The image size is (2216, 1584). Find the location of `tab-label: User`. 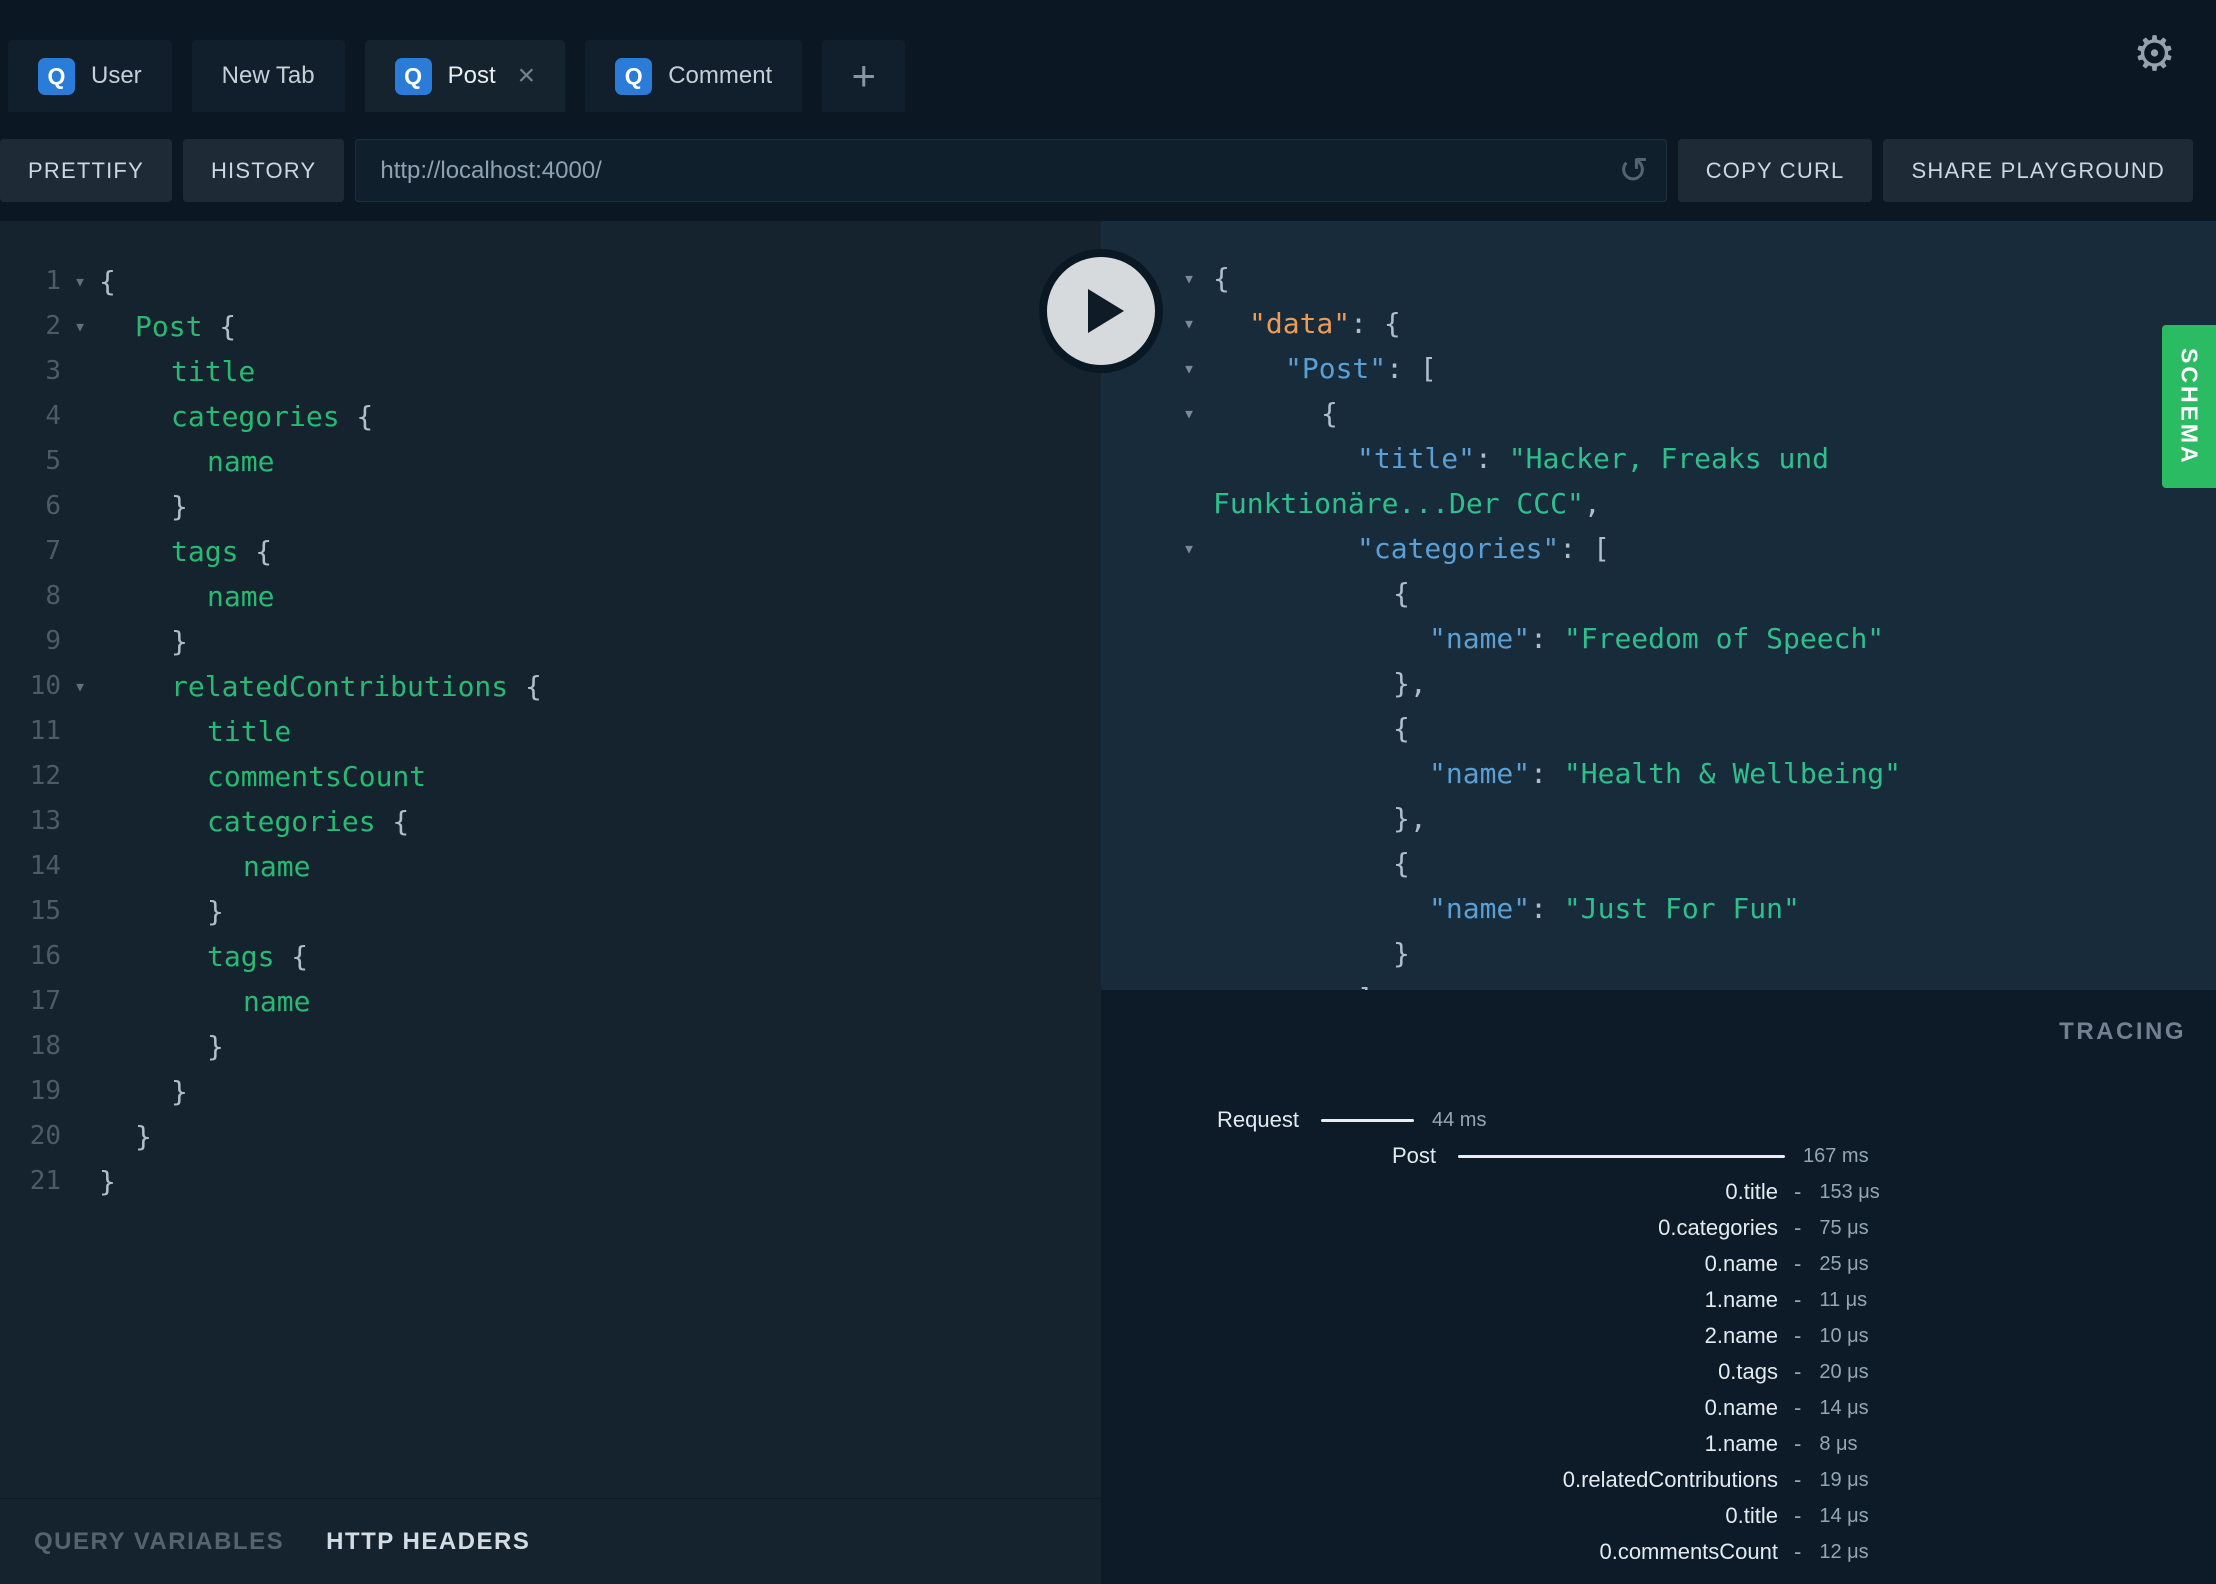

tab-label: User is located at coordinates (116, 75).